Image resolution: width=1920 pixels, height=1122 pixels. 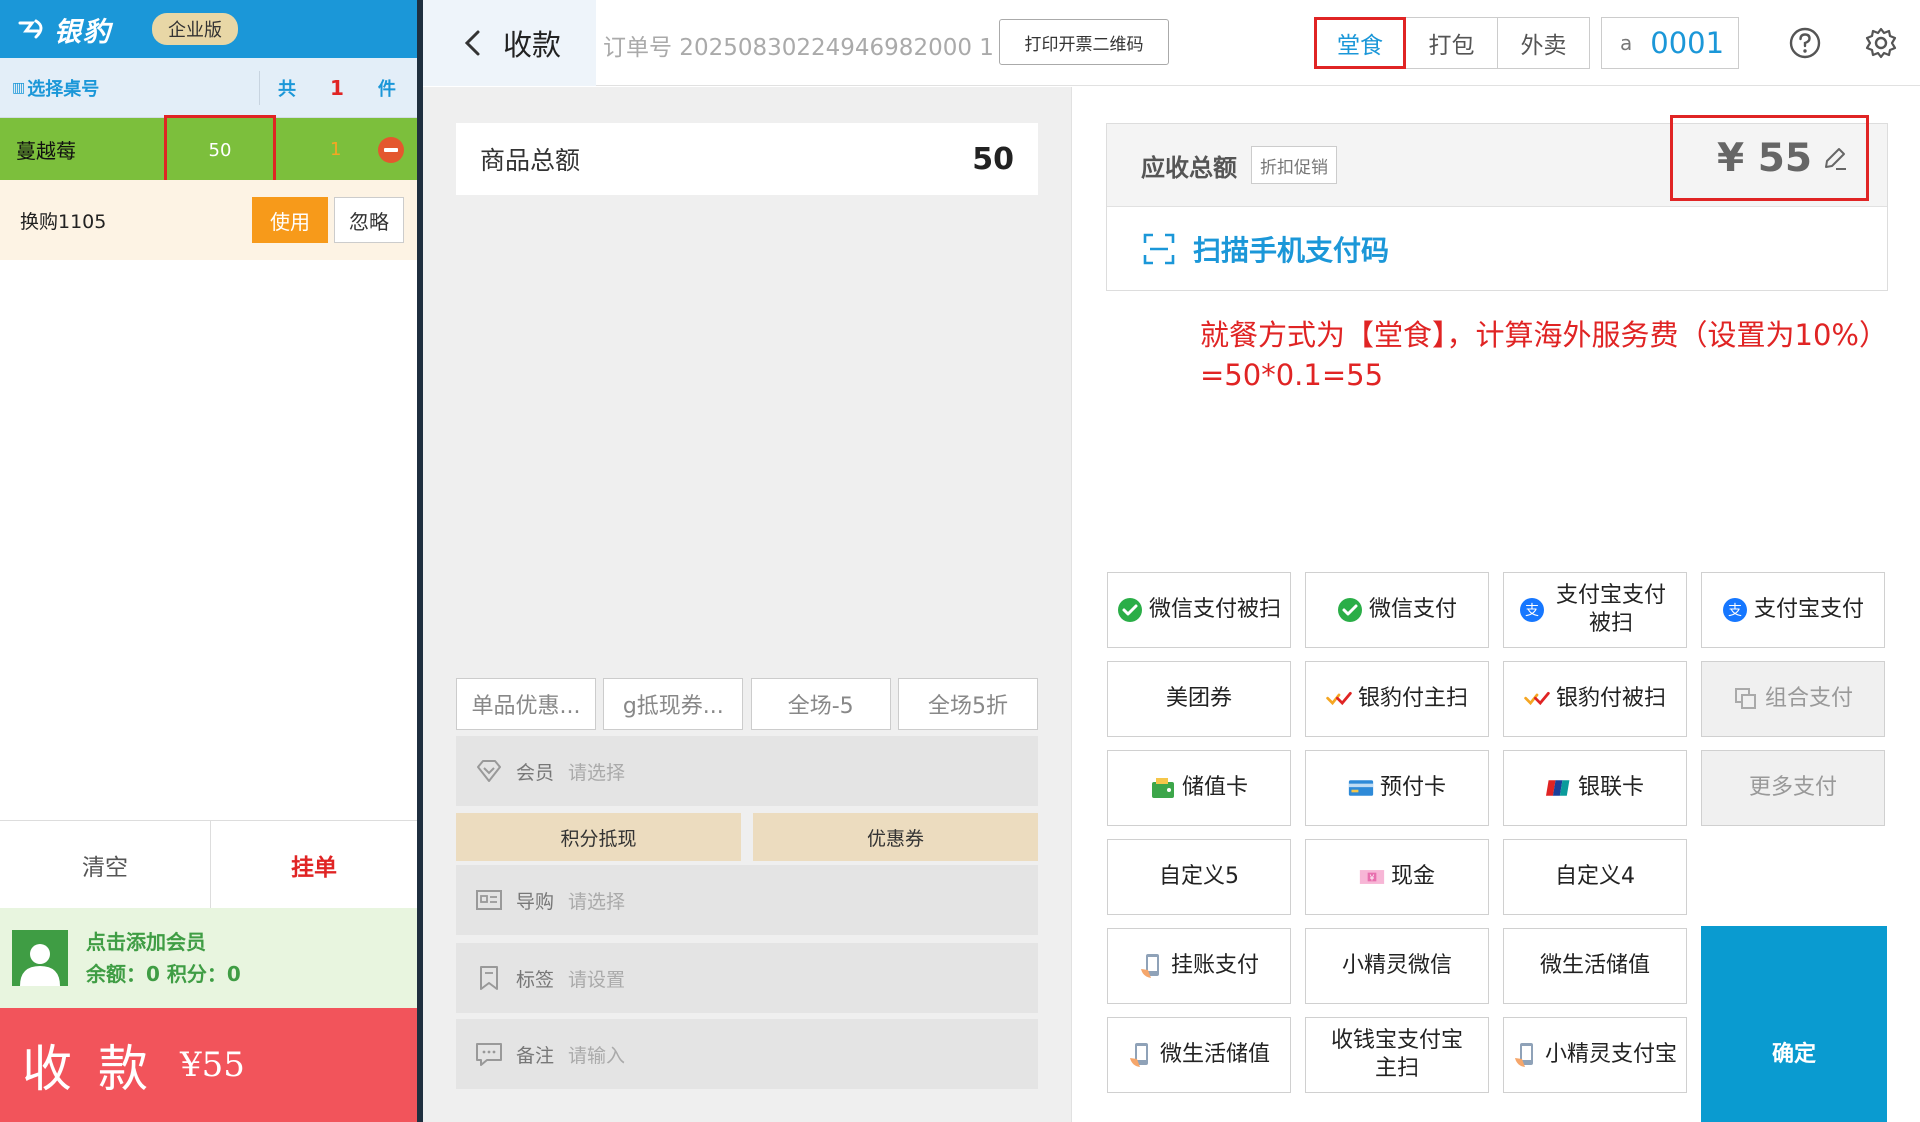 What do you see at coordinates (1794, 1024) in the screenshot?
I see `confirm-button: 确定` at bounding box center [1794, 1024].